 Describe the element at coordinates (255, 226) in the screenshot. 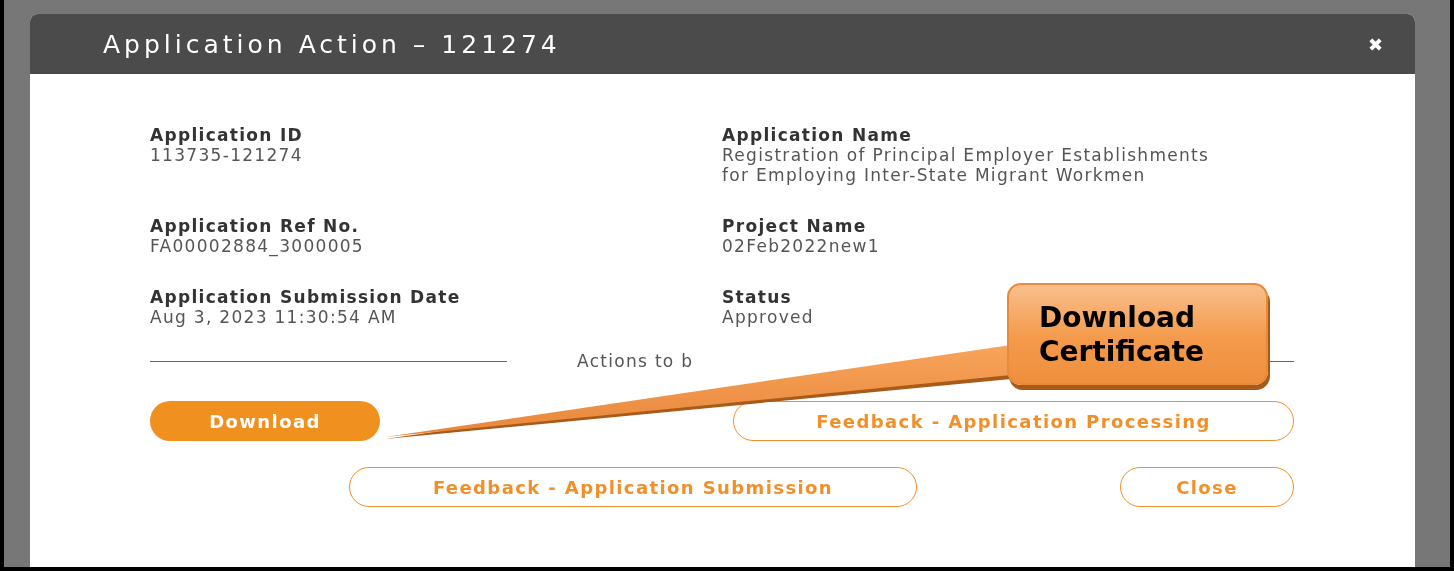

I see `field-label: Application Ref No.` at that location.